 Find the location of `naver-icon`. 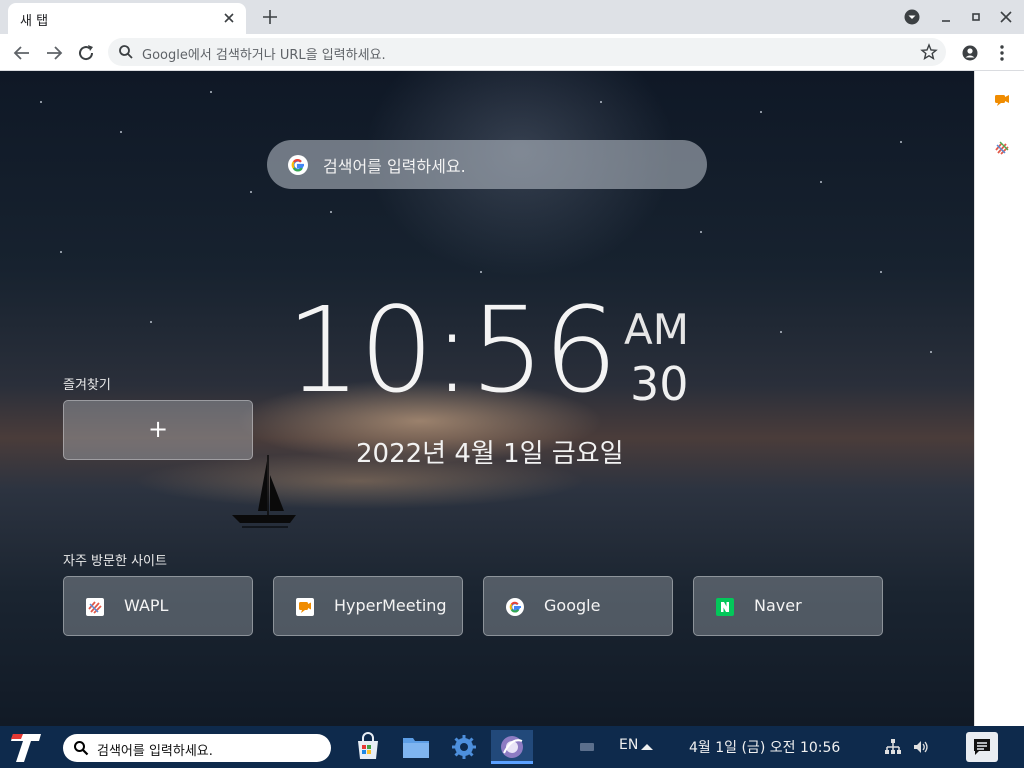

naver-icon is located at coordinates (725, 607).